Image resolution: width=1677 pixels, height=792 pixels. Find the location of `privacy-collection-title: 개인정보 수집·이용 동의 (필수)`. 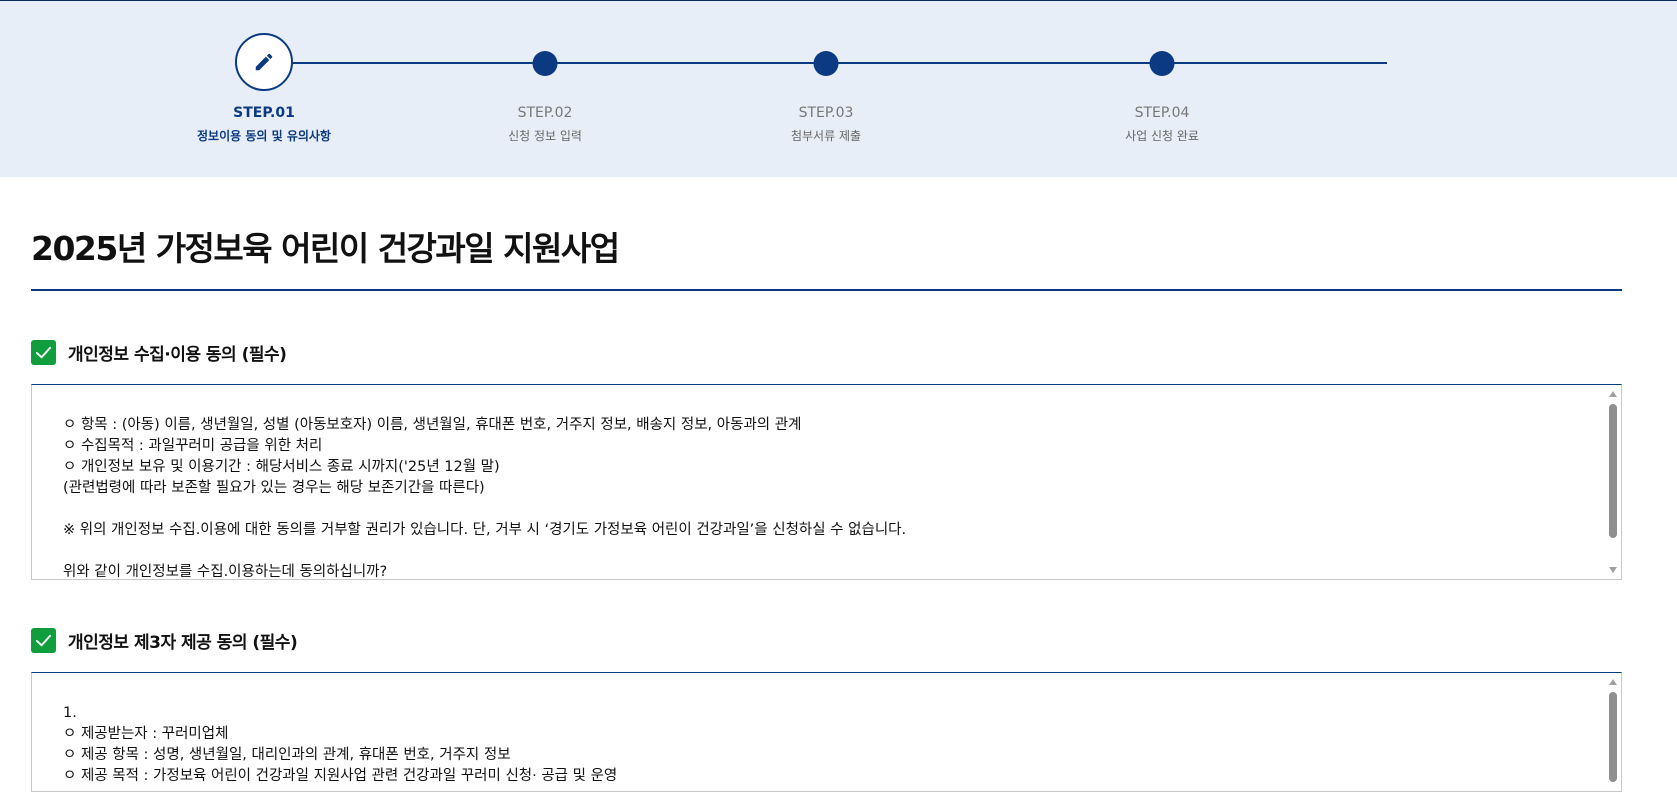

privacy-collection-title: 개인정보 수집·이용 동의 (필수) is located at coordinates (177, 354).